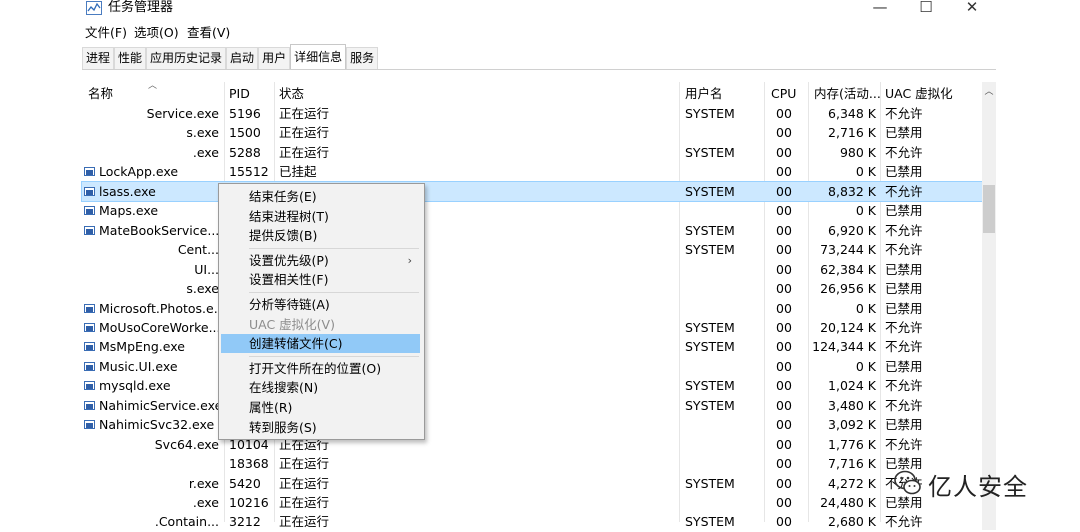  What do you see at coordinates (989, 90) in the screenshot?
I see `scroll-up-icon: ︿` at bounding box center [989, 90].